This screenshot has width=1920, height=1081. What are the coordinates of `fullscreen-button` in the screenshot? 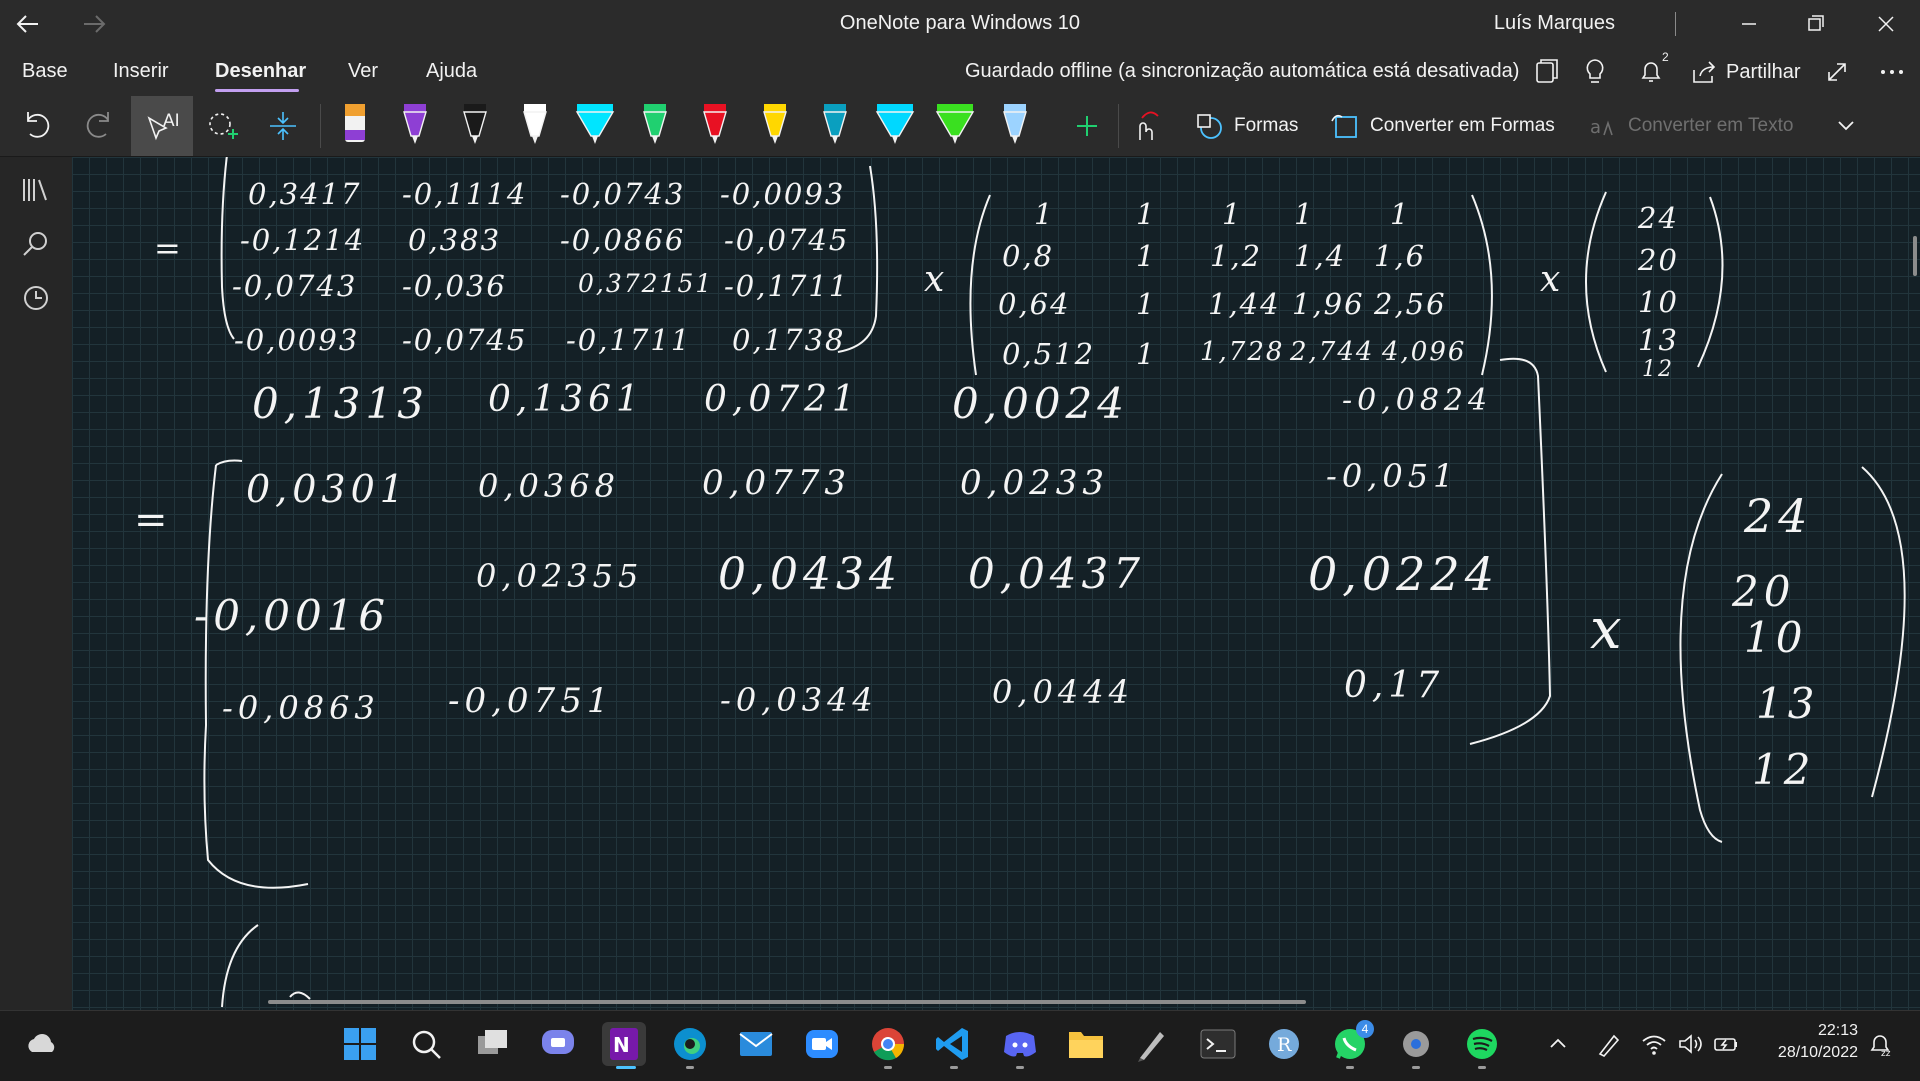 It's located at (1837, 72).